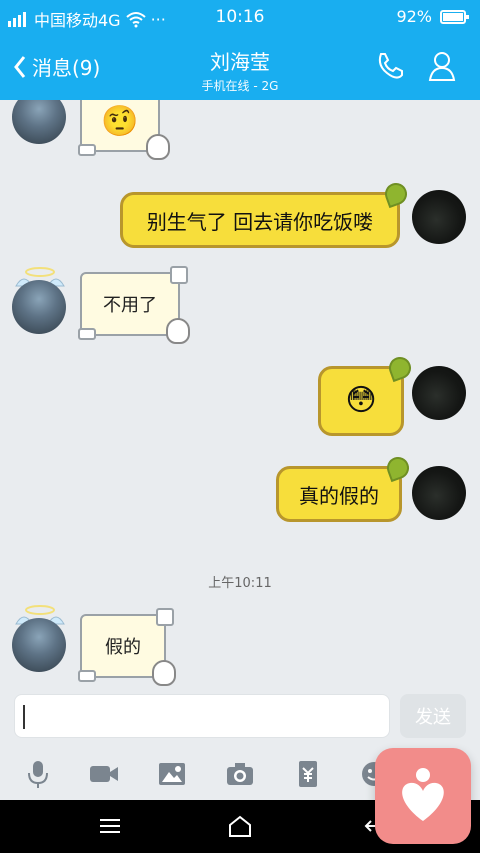 Image resolution: width=480 pixels, height=853 pixels. What do you see at coordinates (240, 826) in the screenshot?
I see `home-icon` at bounding box center [240, 826].